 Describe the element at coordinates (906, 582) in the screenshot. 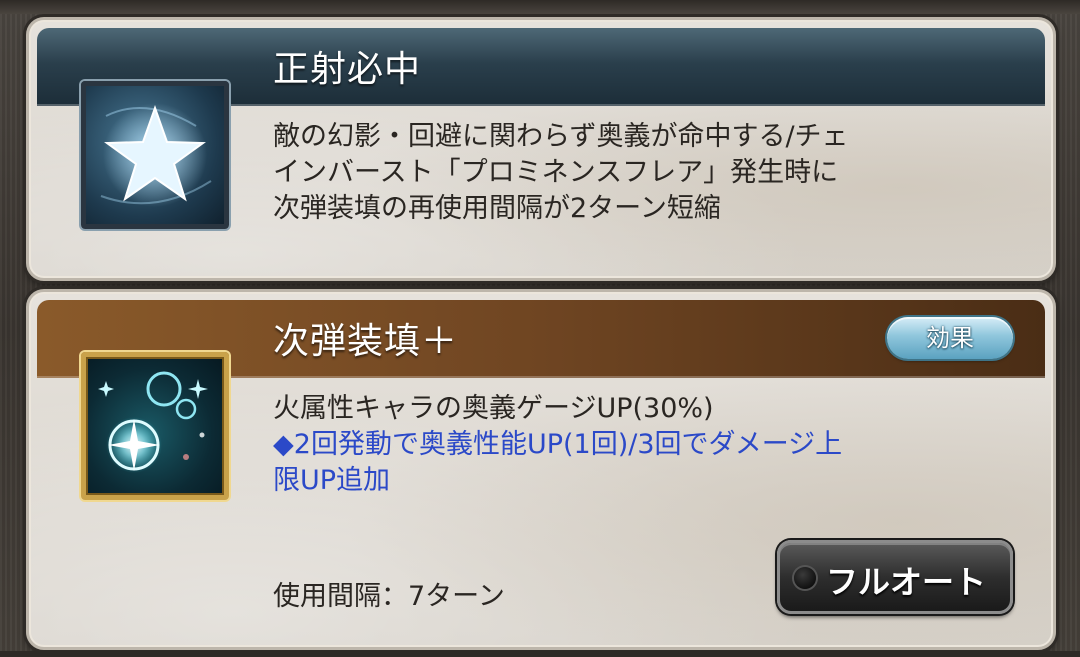

I see `full-auto-label: フルオート` at that location.